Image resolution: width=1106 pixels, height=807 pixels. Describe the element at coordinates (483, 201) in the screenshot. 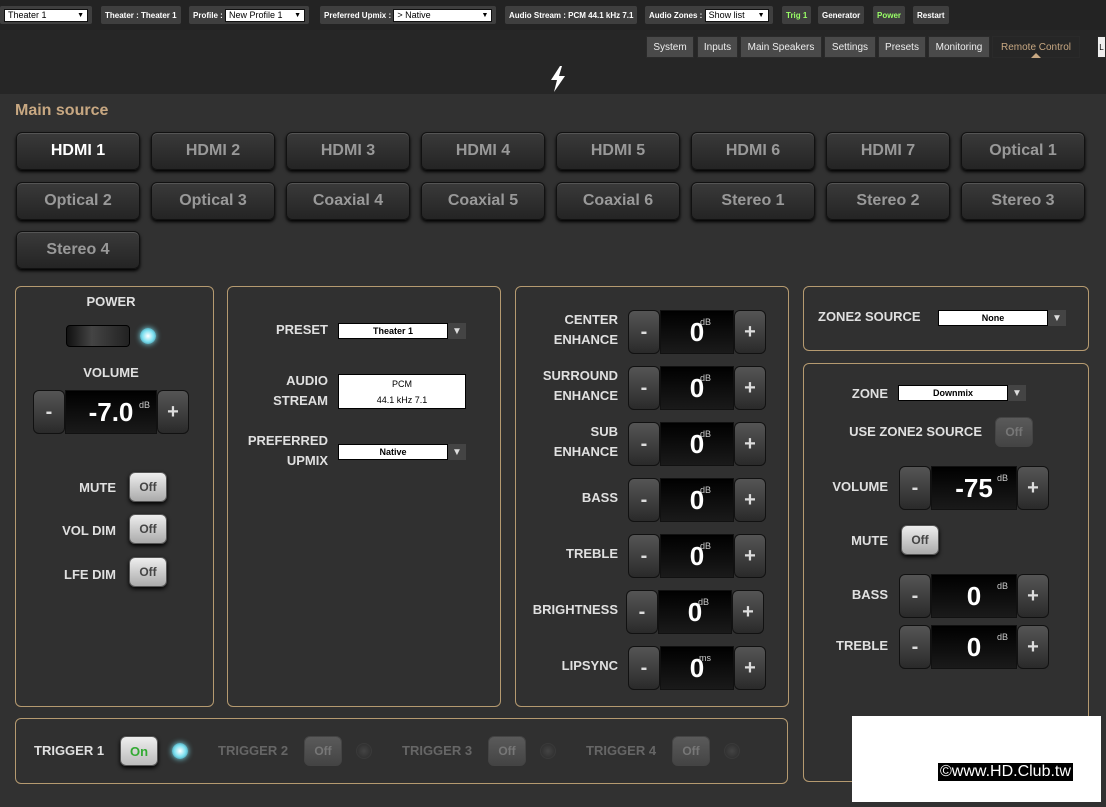

I see `source-button-coaxial-5: Coaxial 5` at that location.